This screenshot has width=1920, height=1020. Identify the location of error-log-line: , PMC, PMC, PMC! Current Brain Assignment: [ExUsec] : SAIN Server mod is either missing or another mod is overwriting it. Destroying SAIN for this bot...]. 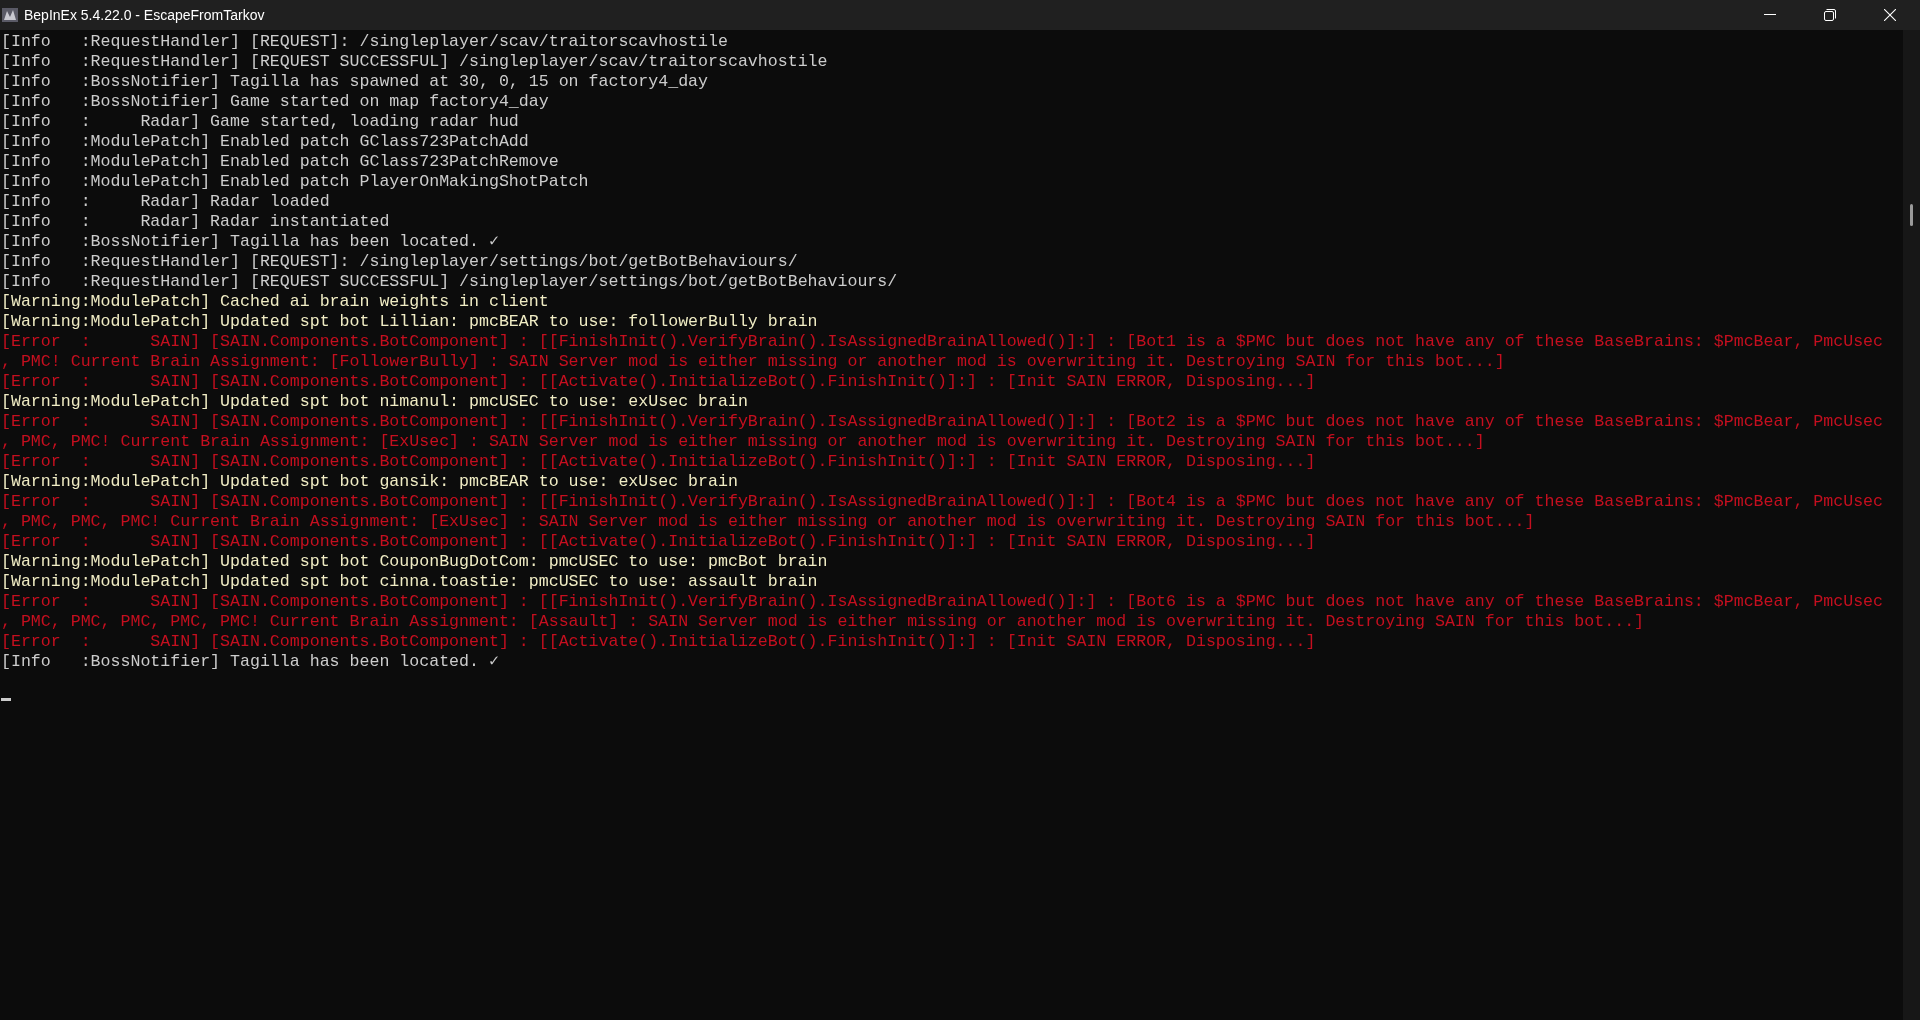
(768, 522).